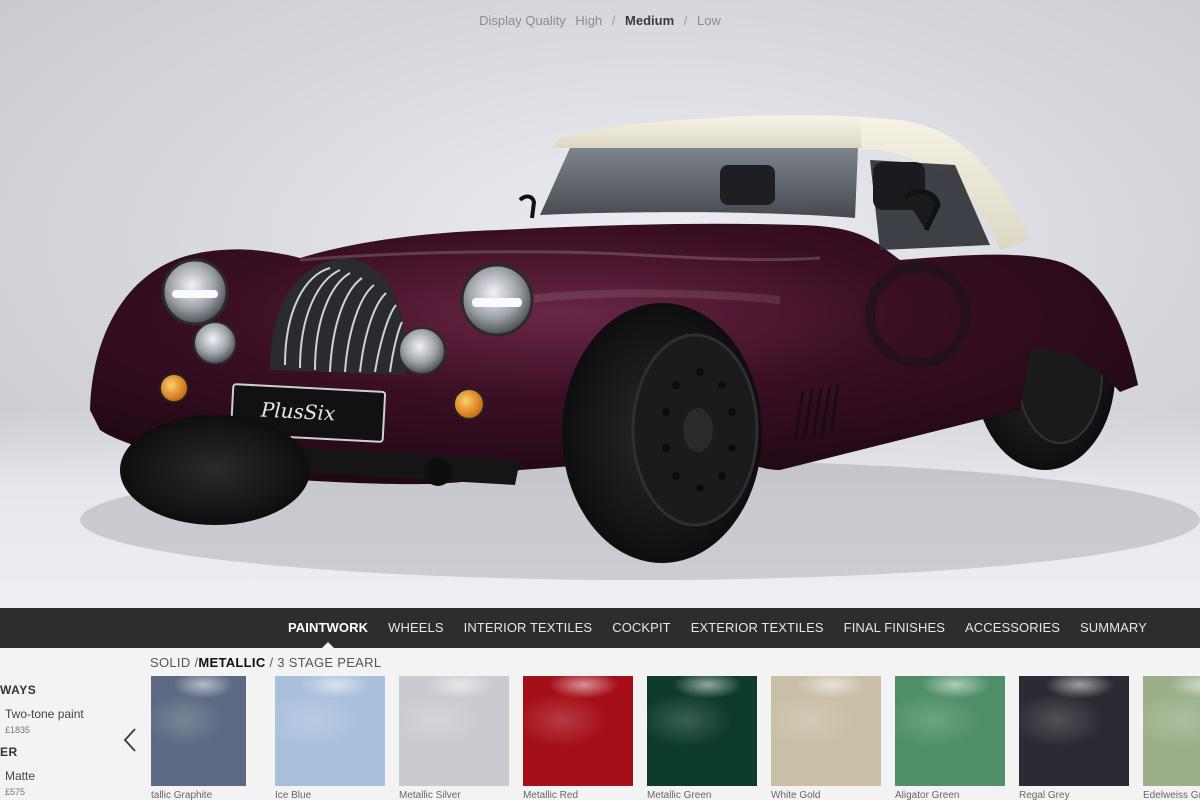 The height and width of the screenshot is (800, 1200). What do you see at coordinates (416, 628) in the screenshot?
I see `nav-item-wheels: WHEELS` at bounding box center [416, 628].